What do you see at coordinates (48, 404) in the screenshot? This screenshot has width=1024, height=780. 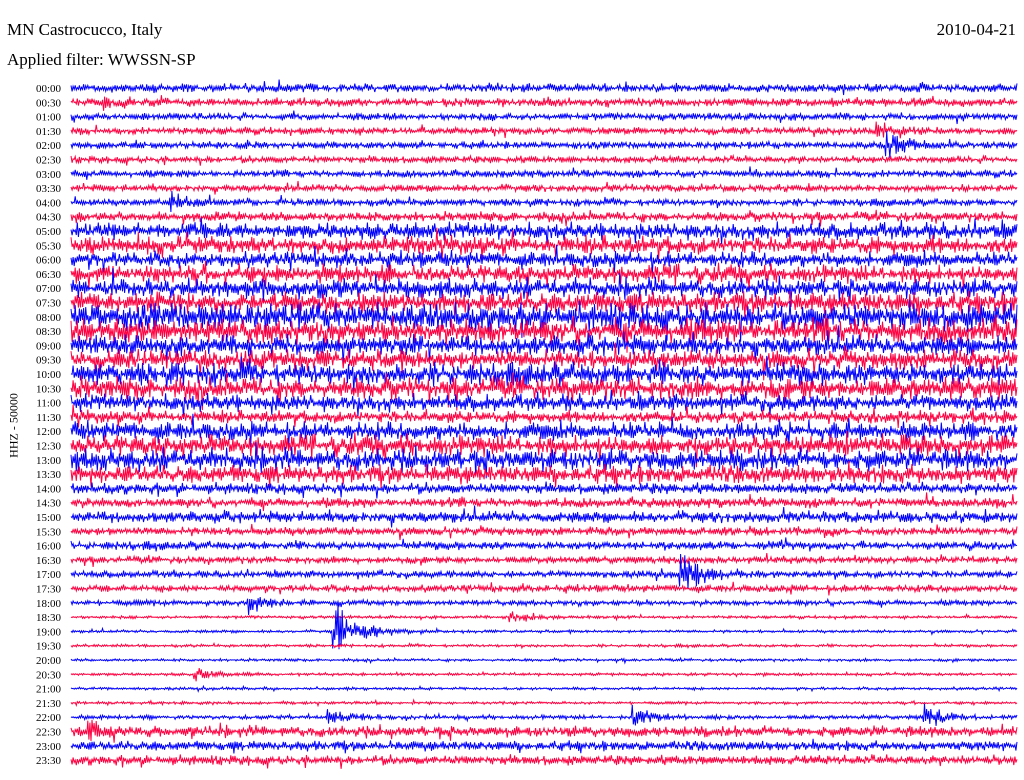 I see `time-tick-label: 11:00` at bounding box center [48, 404].